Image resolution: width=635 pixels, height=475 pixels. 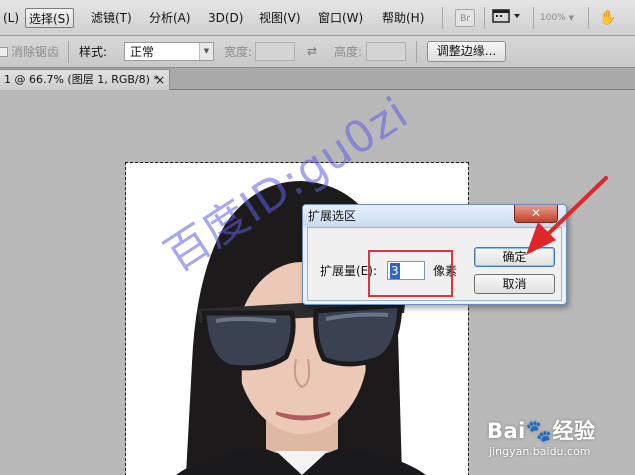 What do you see at coordinates (540, 451) in the screenshot?
I see `baidu-url: jingyan.baidu.com` at bounding box center [540, 451].